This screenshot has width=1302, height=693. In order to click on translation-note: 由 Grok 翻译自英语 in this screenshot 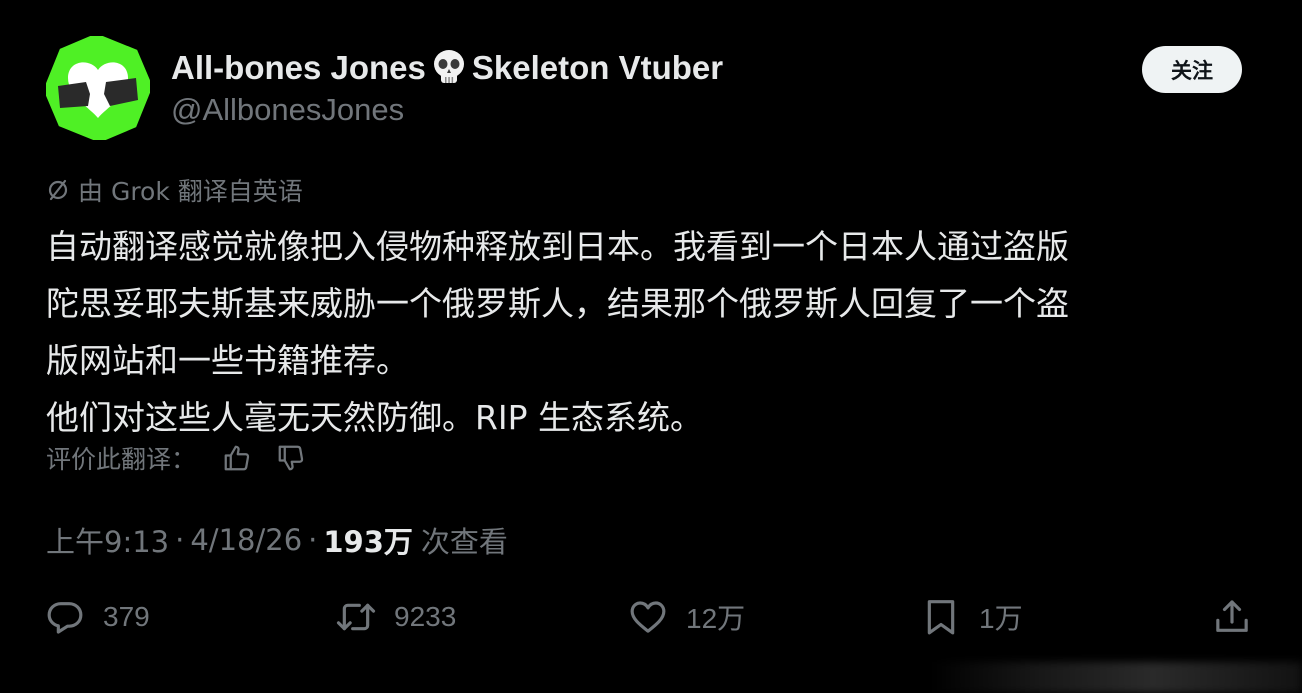, I will do `click(174, 190)`.